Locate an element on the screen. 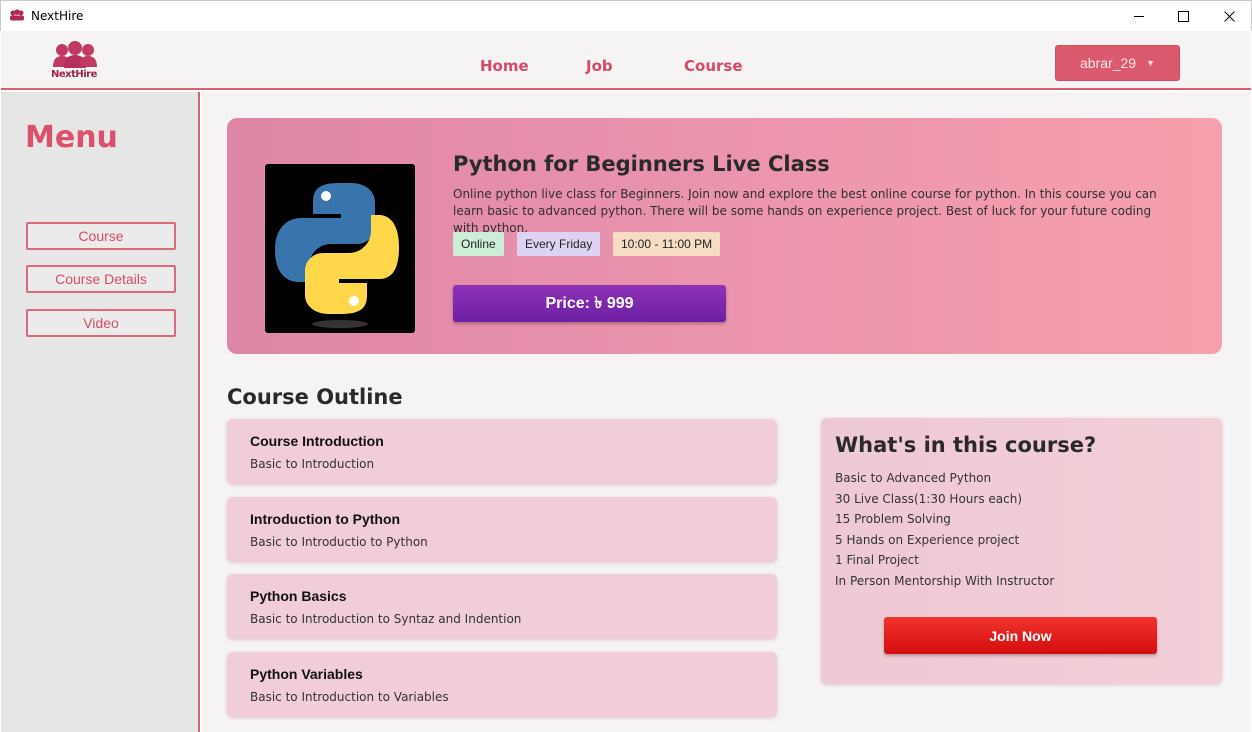  course-title: Python for Beginners Live Class is located at coordinates (641, 164).